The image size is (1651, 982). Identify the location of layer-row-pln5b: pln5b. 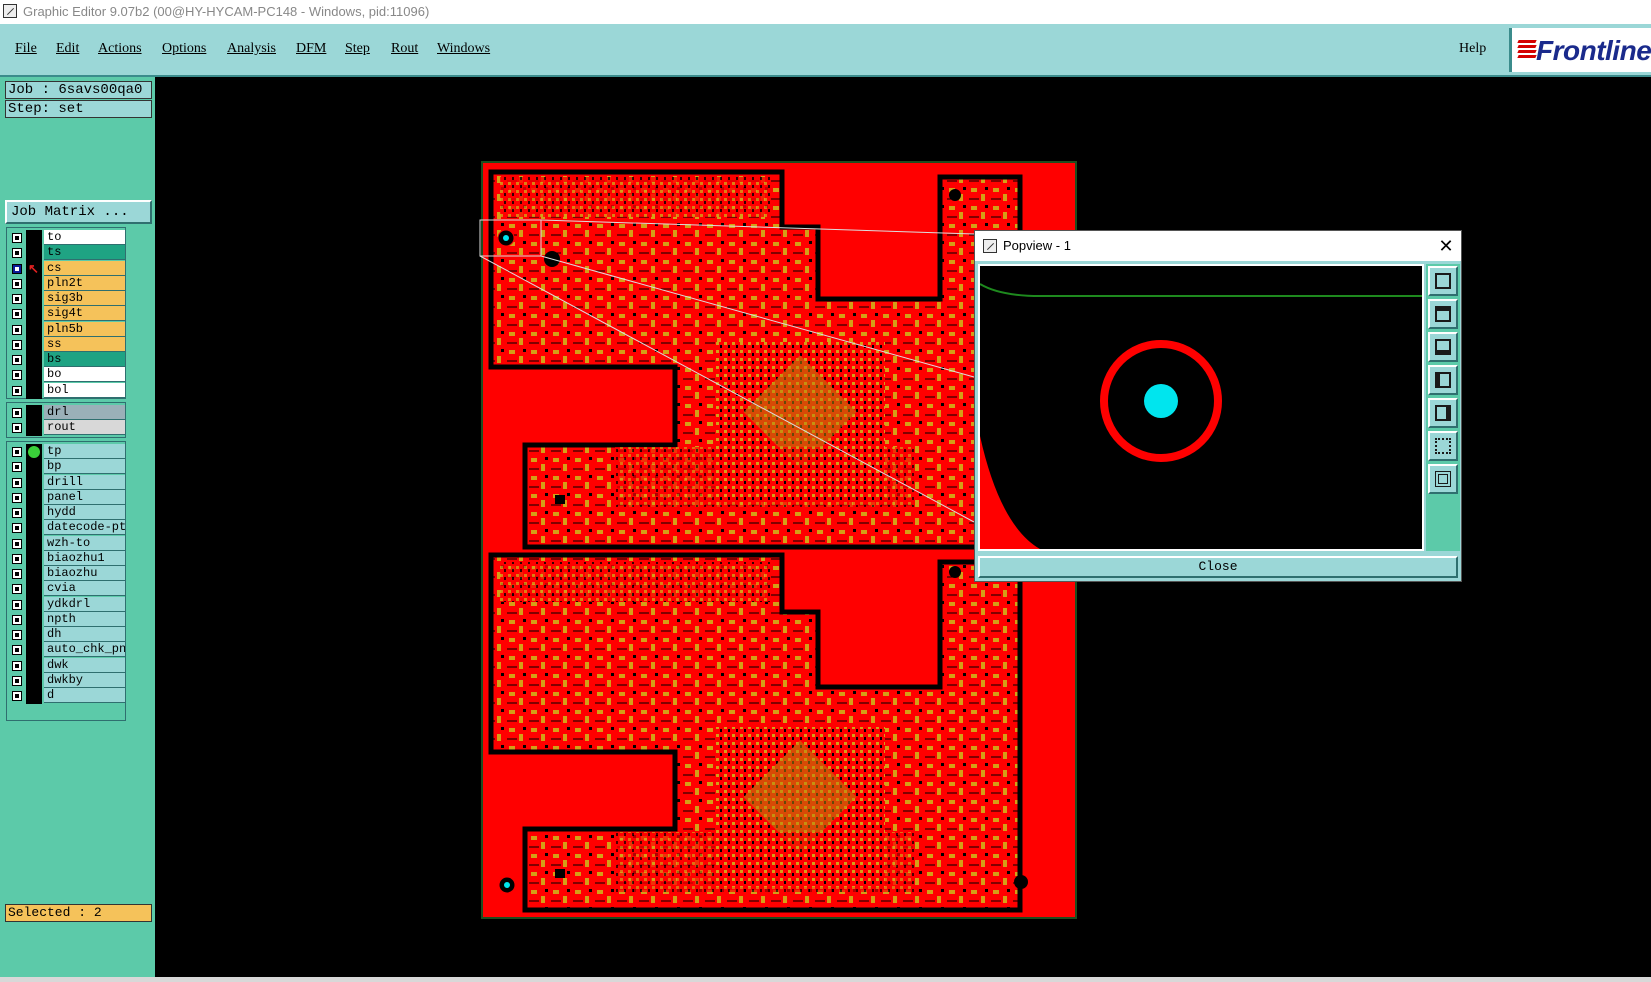
(67, 329).